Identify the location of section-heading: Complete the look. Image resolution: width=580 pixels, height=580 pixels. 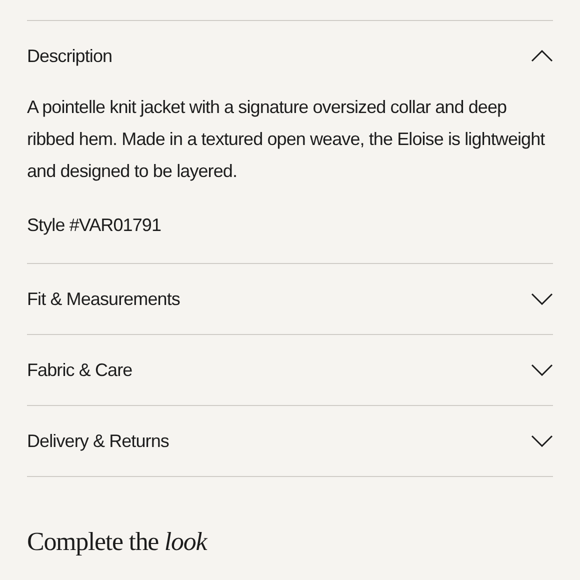
(118, 542).